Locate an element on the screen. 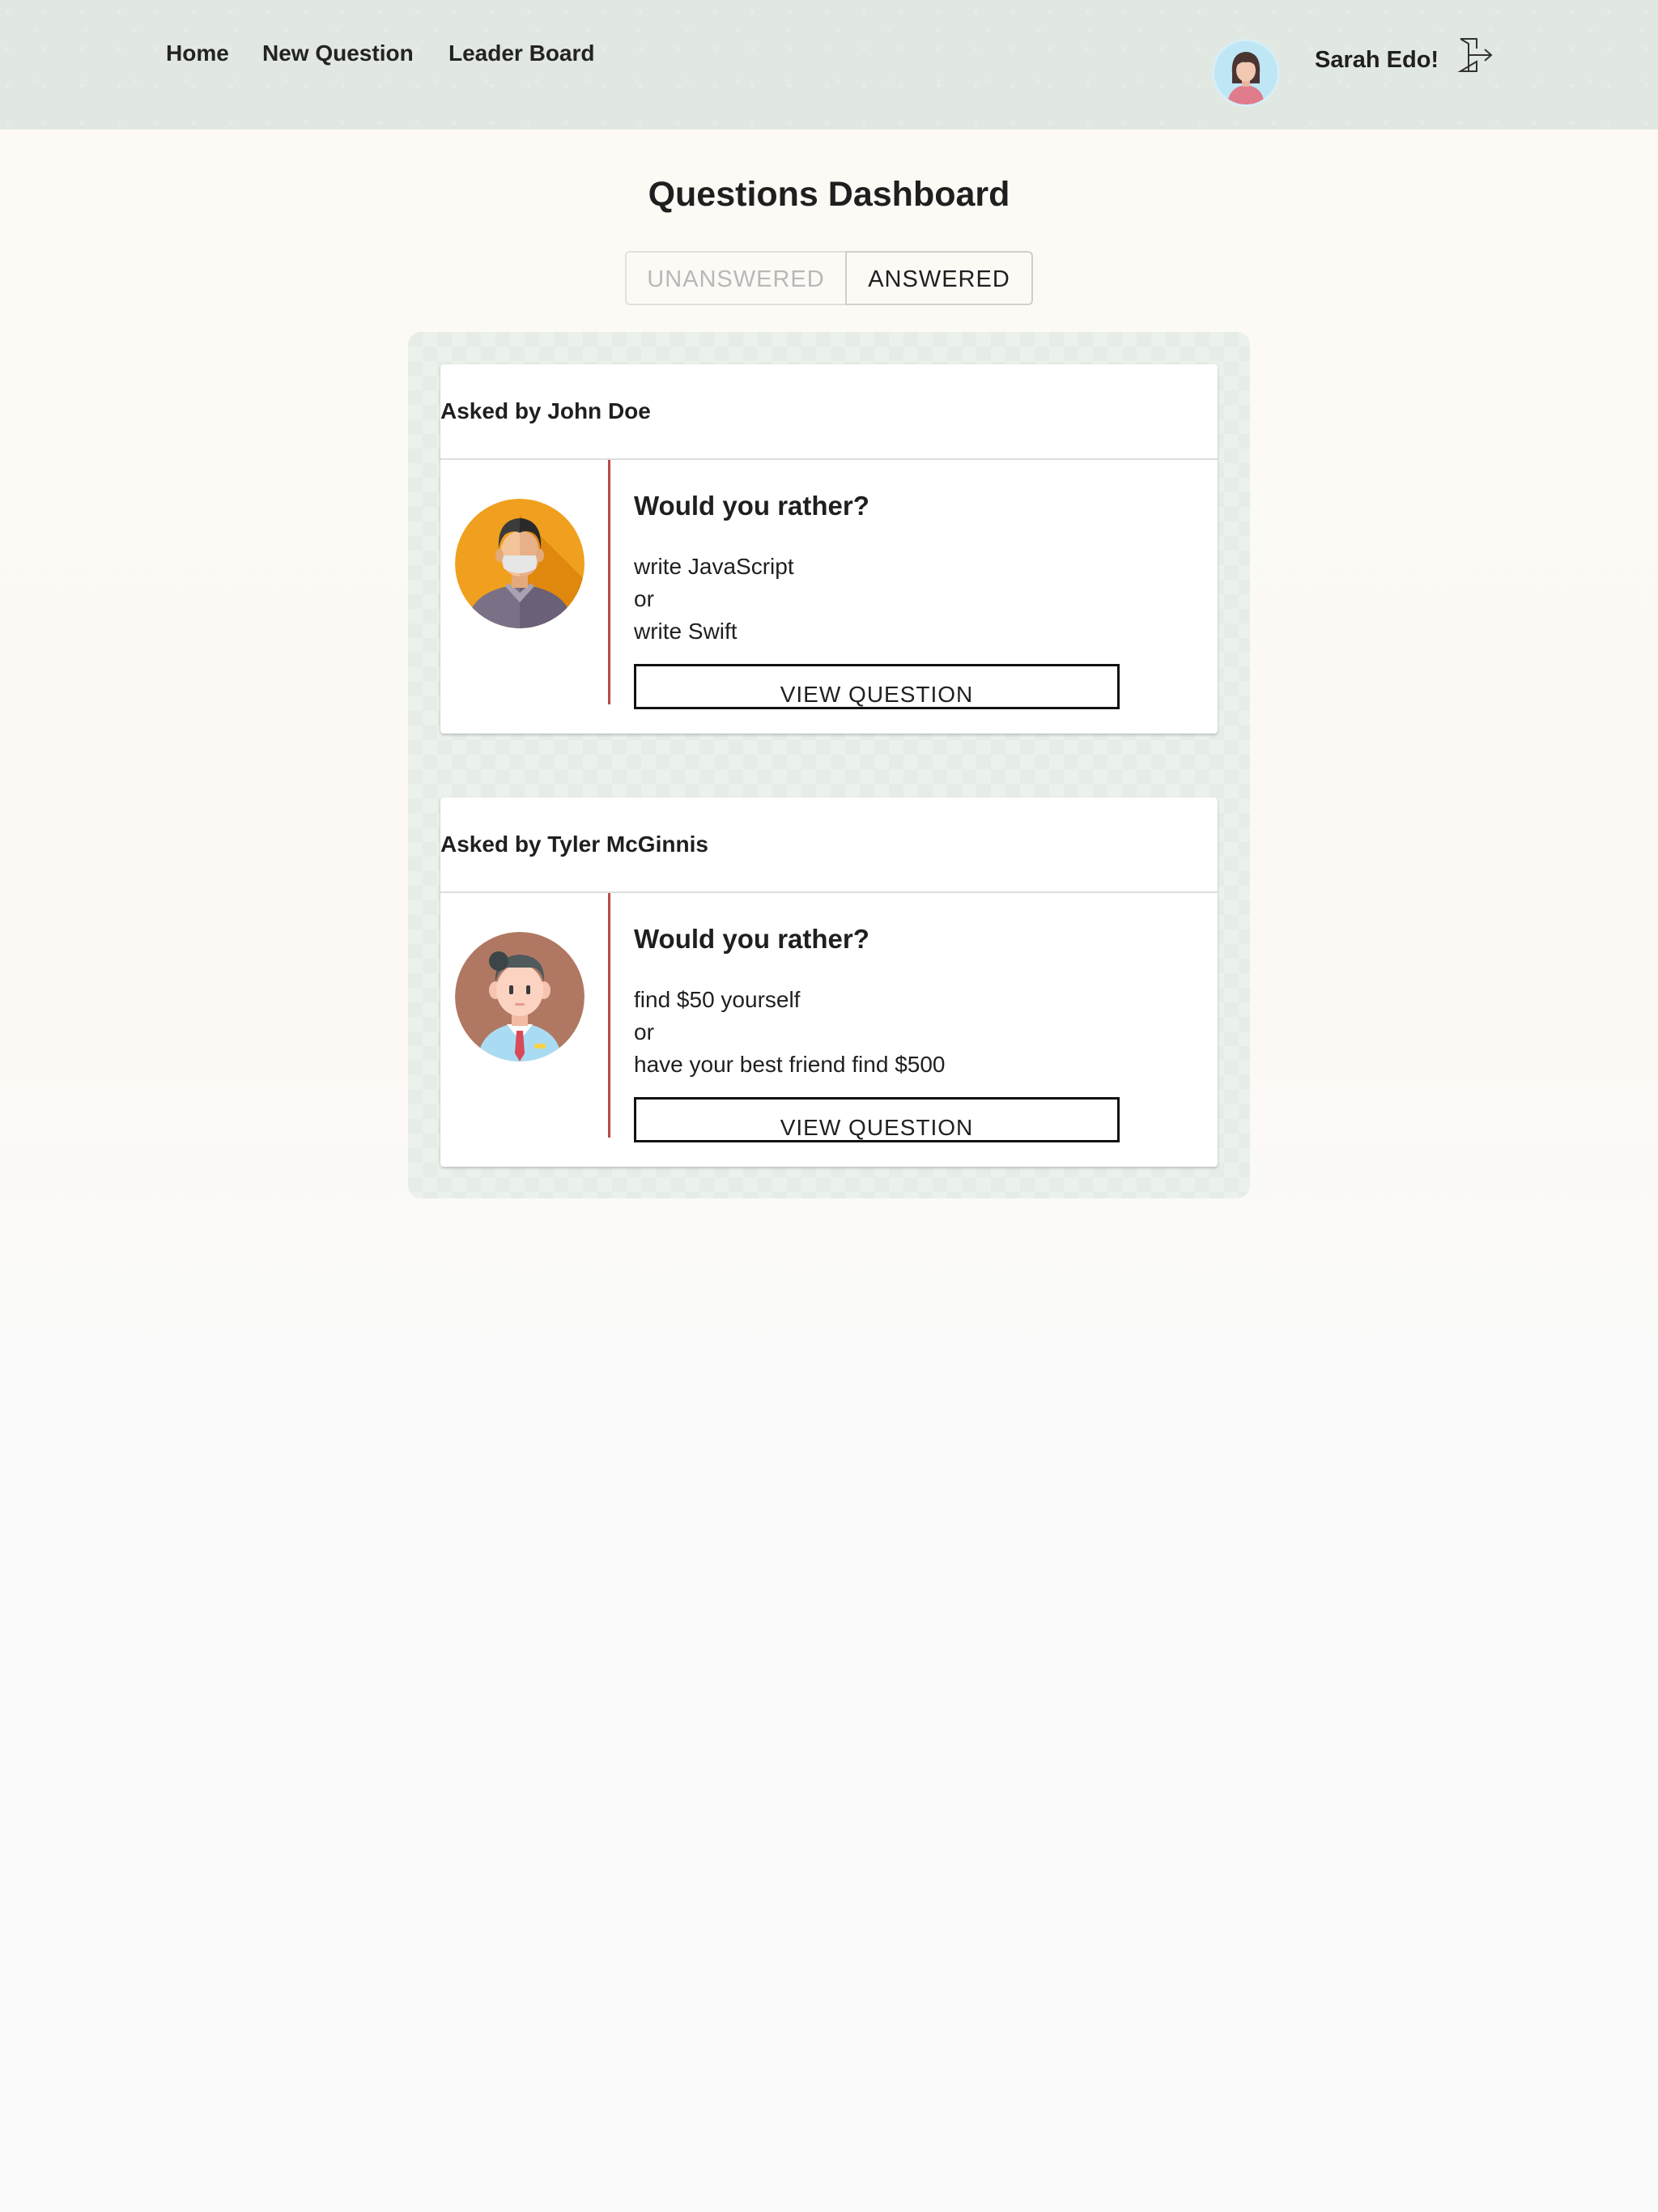 This screenshot has height=2212, width=1658. asked-by-label: Asked by John Doe is located at coordinates (545, 410).